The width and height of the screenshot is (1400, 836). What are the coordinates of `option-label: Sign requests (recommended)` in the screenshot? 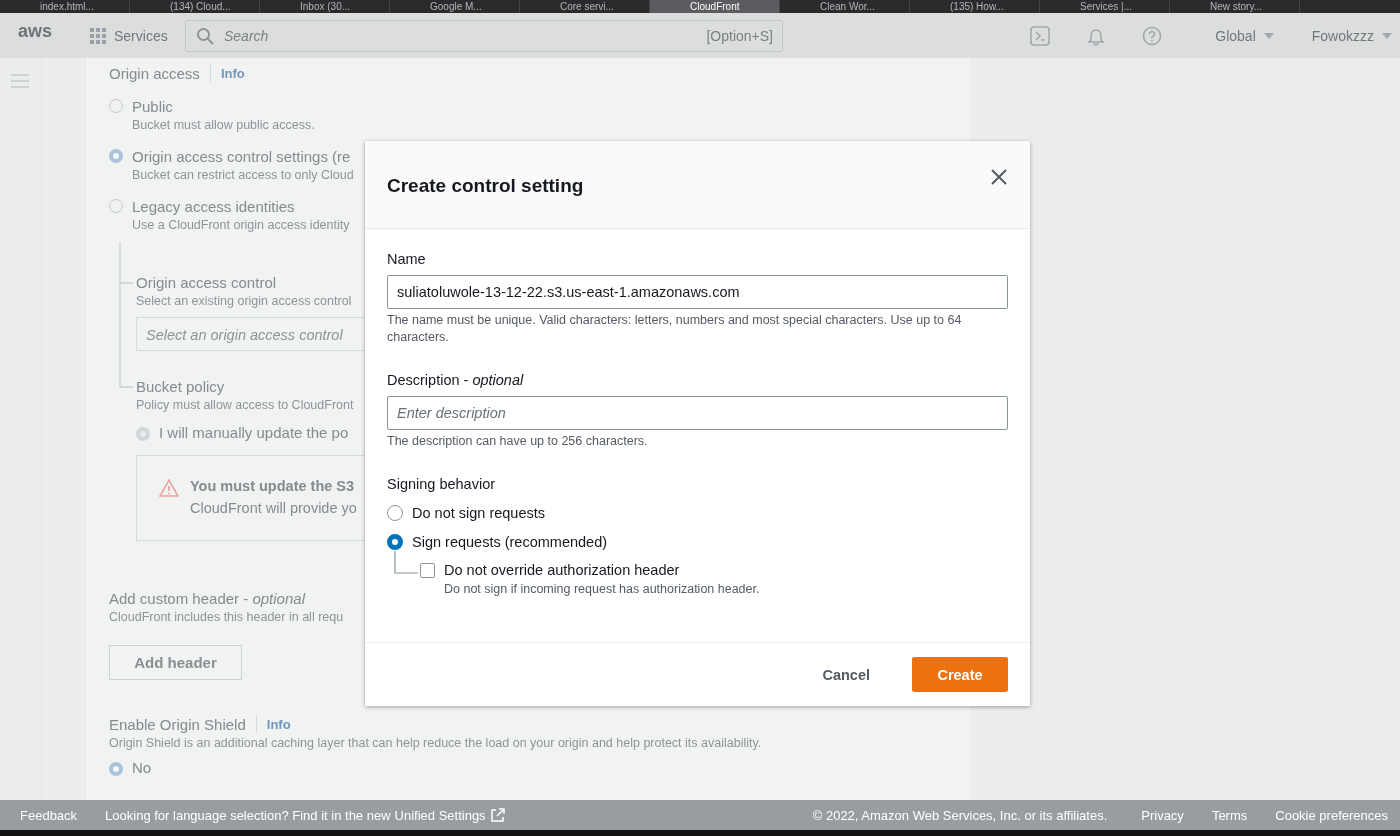 It's located at (510, 542).